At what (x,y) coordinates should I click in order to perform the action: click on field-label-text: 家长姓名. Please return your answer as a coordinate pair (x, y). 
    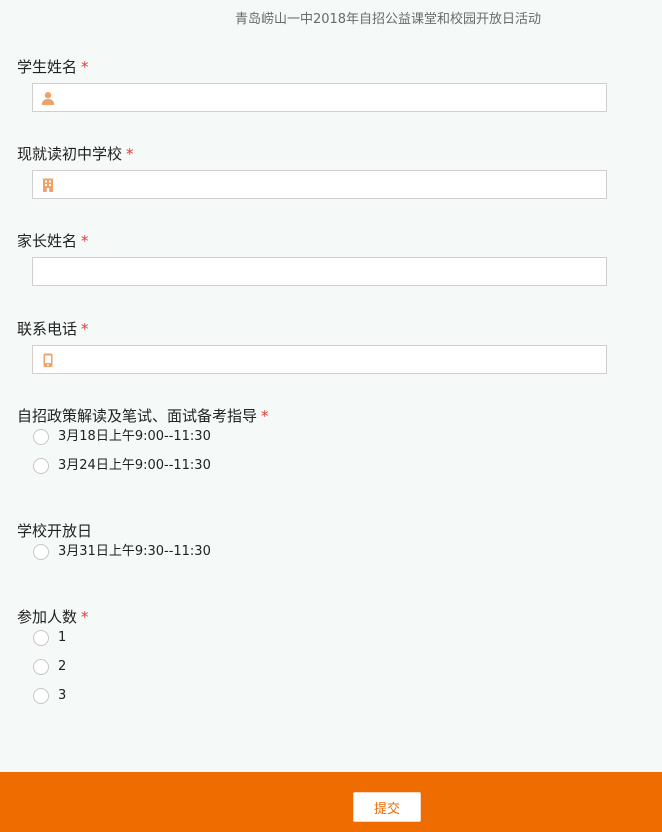
    Looking at the image, I should click on (47, 241).